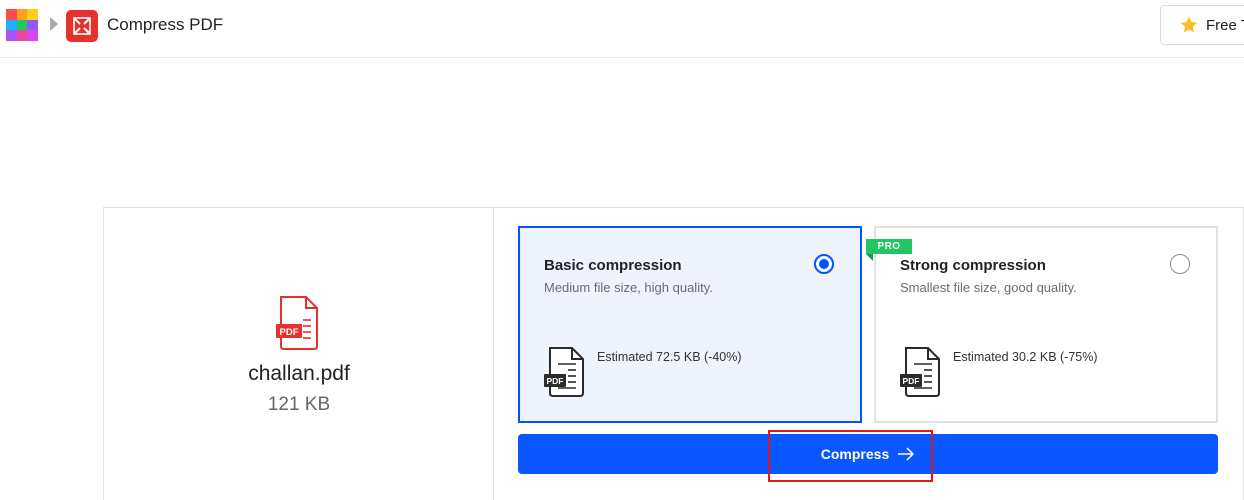 This screenshot has height=500, width=1244. Describe the element at coordinates (299, 404) in the screenshot. I see `file-size: 121 KB` at that location.